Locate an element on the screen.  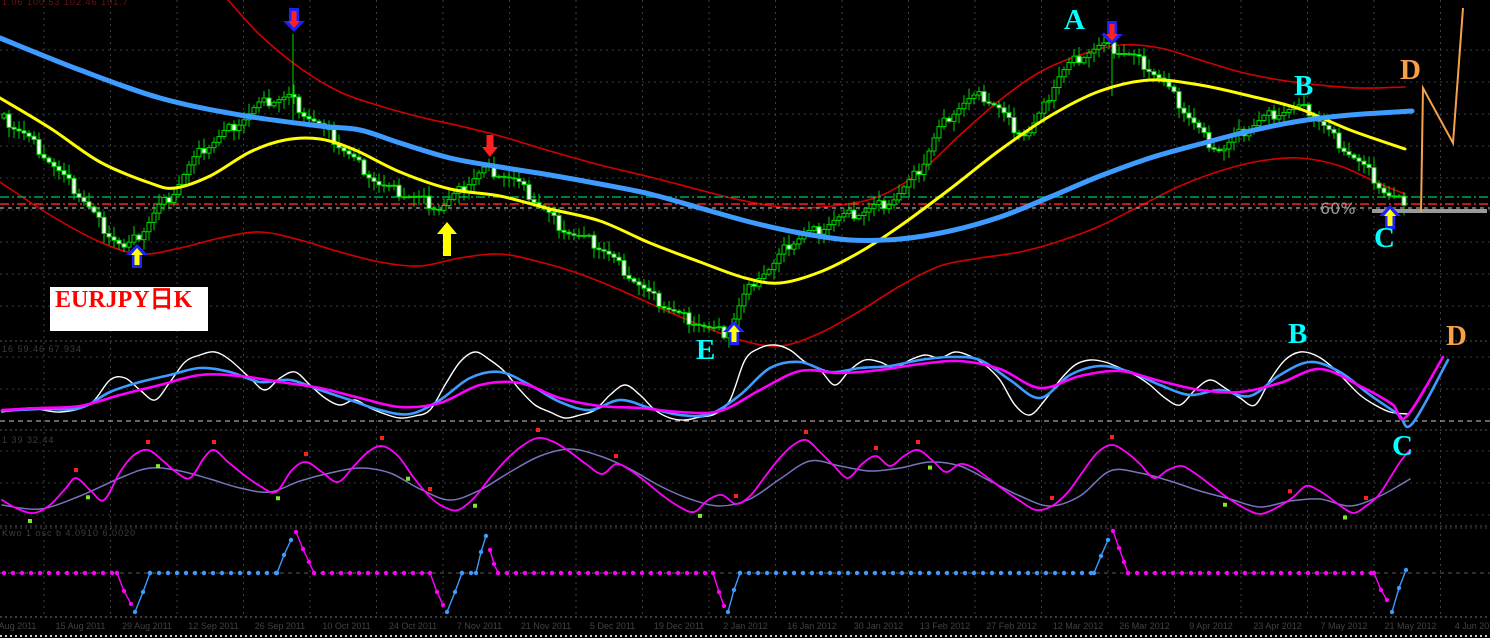
date-tick-label: 7 Nov 2011 is located at coordinates (479, 626).